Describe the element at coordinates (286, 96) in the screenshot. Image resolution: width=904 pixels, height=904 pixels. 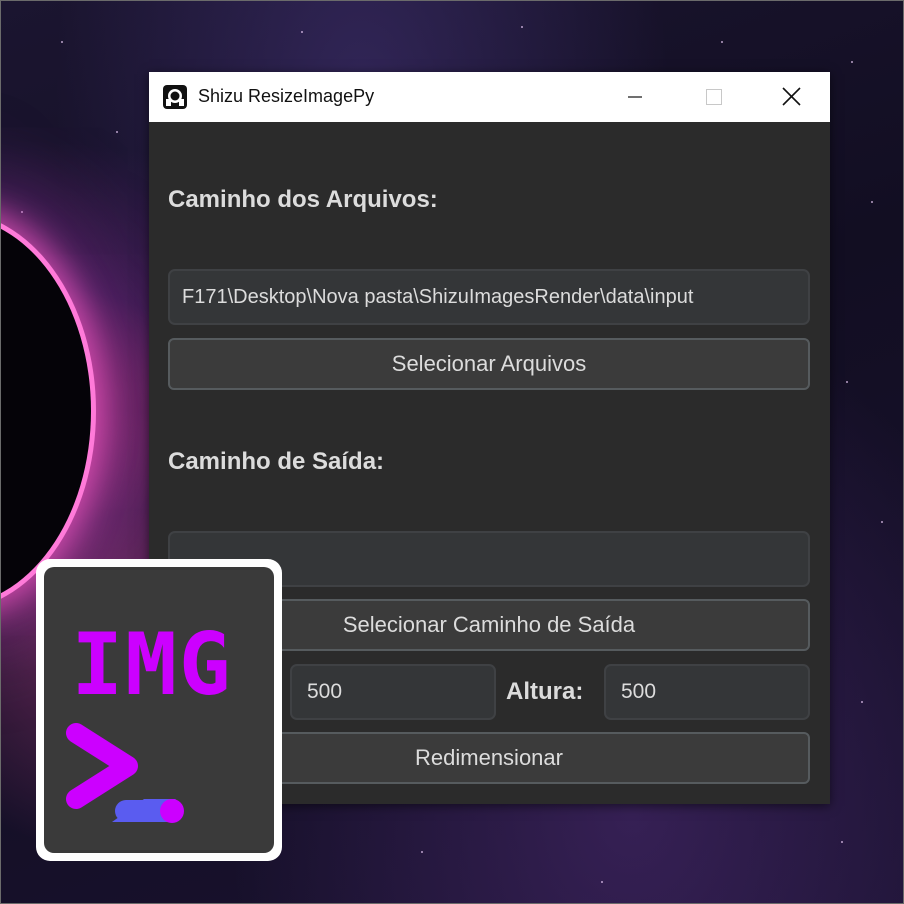
I see `window-title: Shizu ResizeImagePy` at that location.